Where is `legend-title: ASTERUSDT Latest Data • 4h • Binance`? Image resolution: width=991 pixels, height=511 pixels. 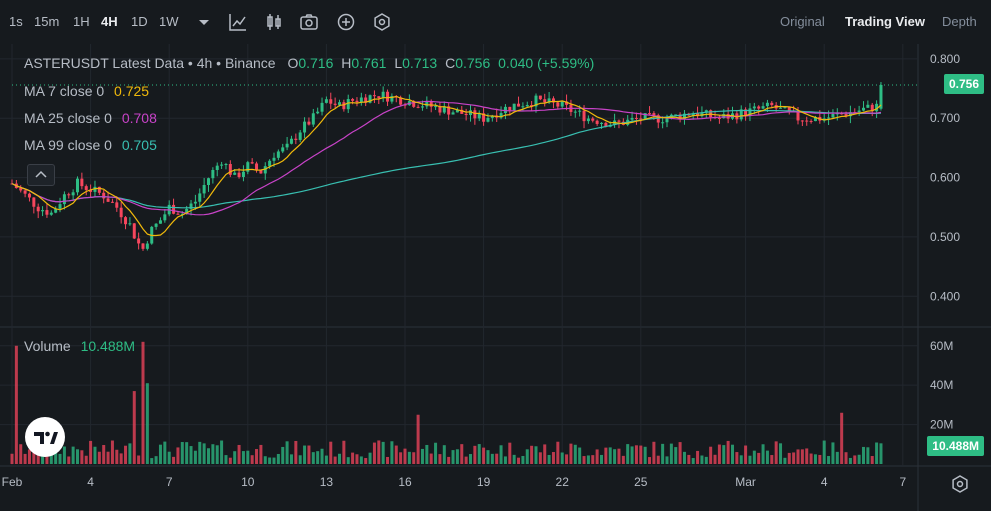
legend-title: ASTERUSDT Latest Data • 4h • Binance is located at coordinates (150, 63).